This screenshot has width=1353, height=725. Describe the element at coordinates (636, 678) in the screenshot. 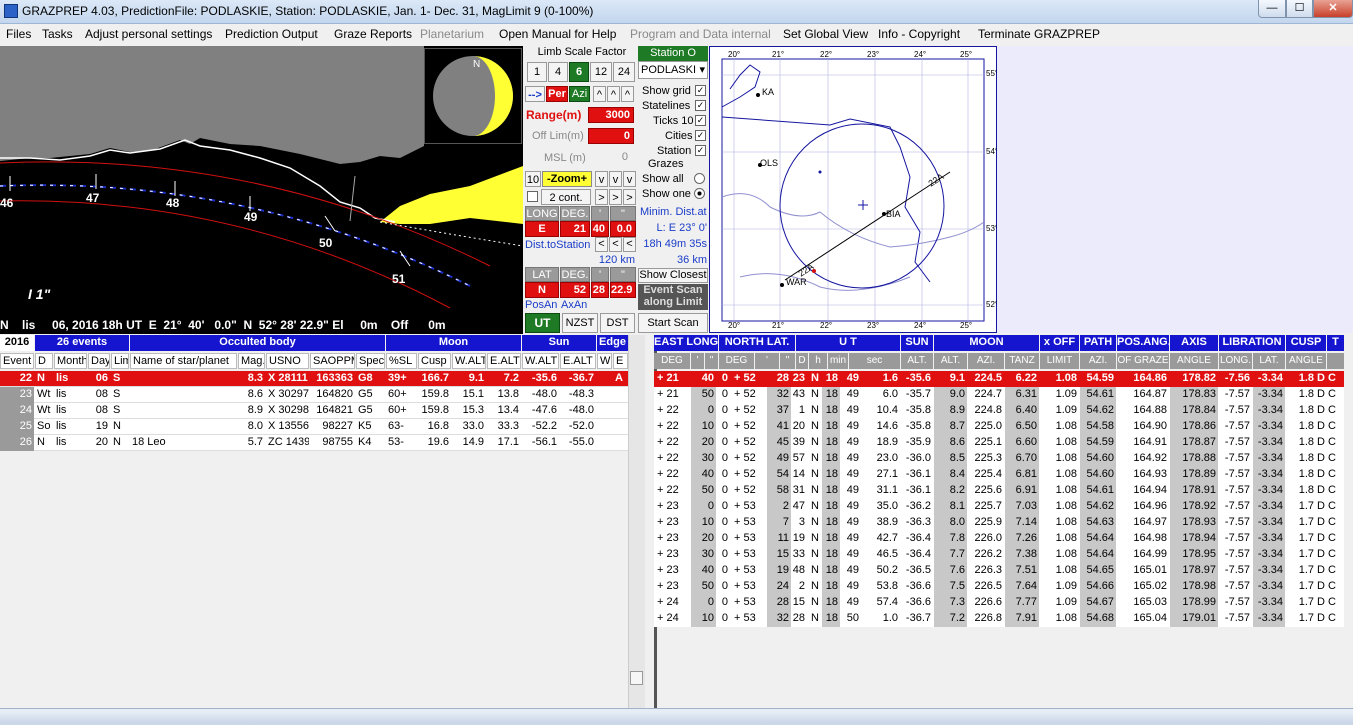

I see `scrollbar-thumb` at that location.